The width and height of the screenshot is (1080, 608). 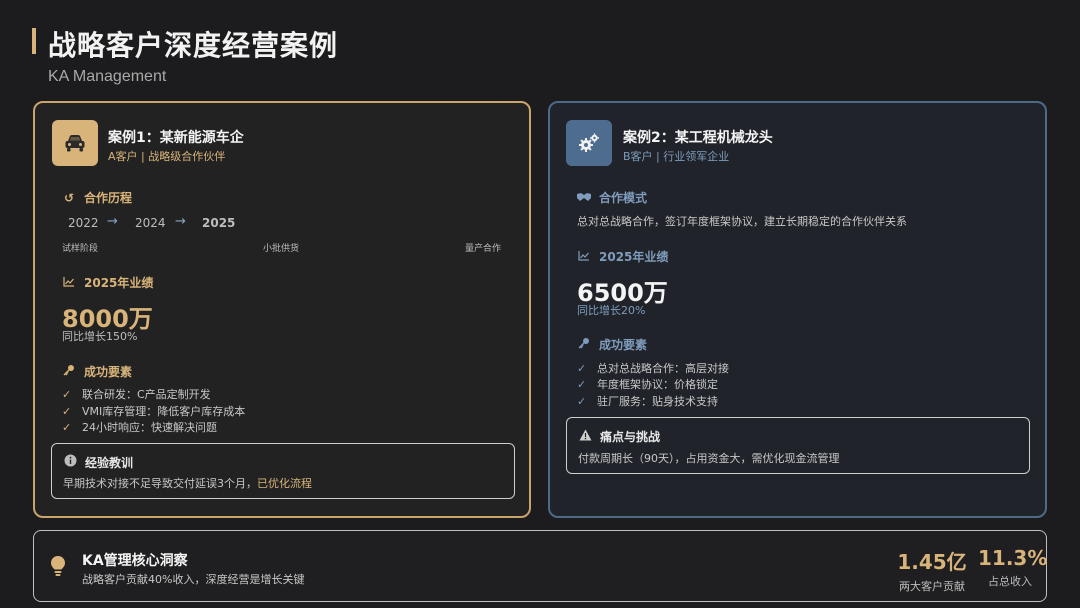 I want to click on mode-text: 总对总战略合作，签订年度框架协议，建立长期稳定的合作伙伴关系, so click(x=742, y=221).